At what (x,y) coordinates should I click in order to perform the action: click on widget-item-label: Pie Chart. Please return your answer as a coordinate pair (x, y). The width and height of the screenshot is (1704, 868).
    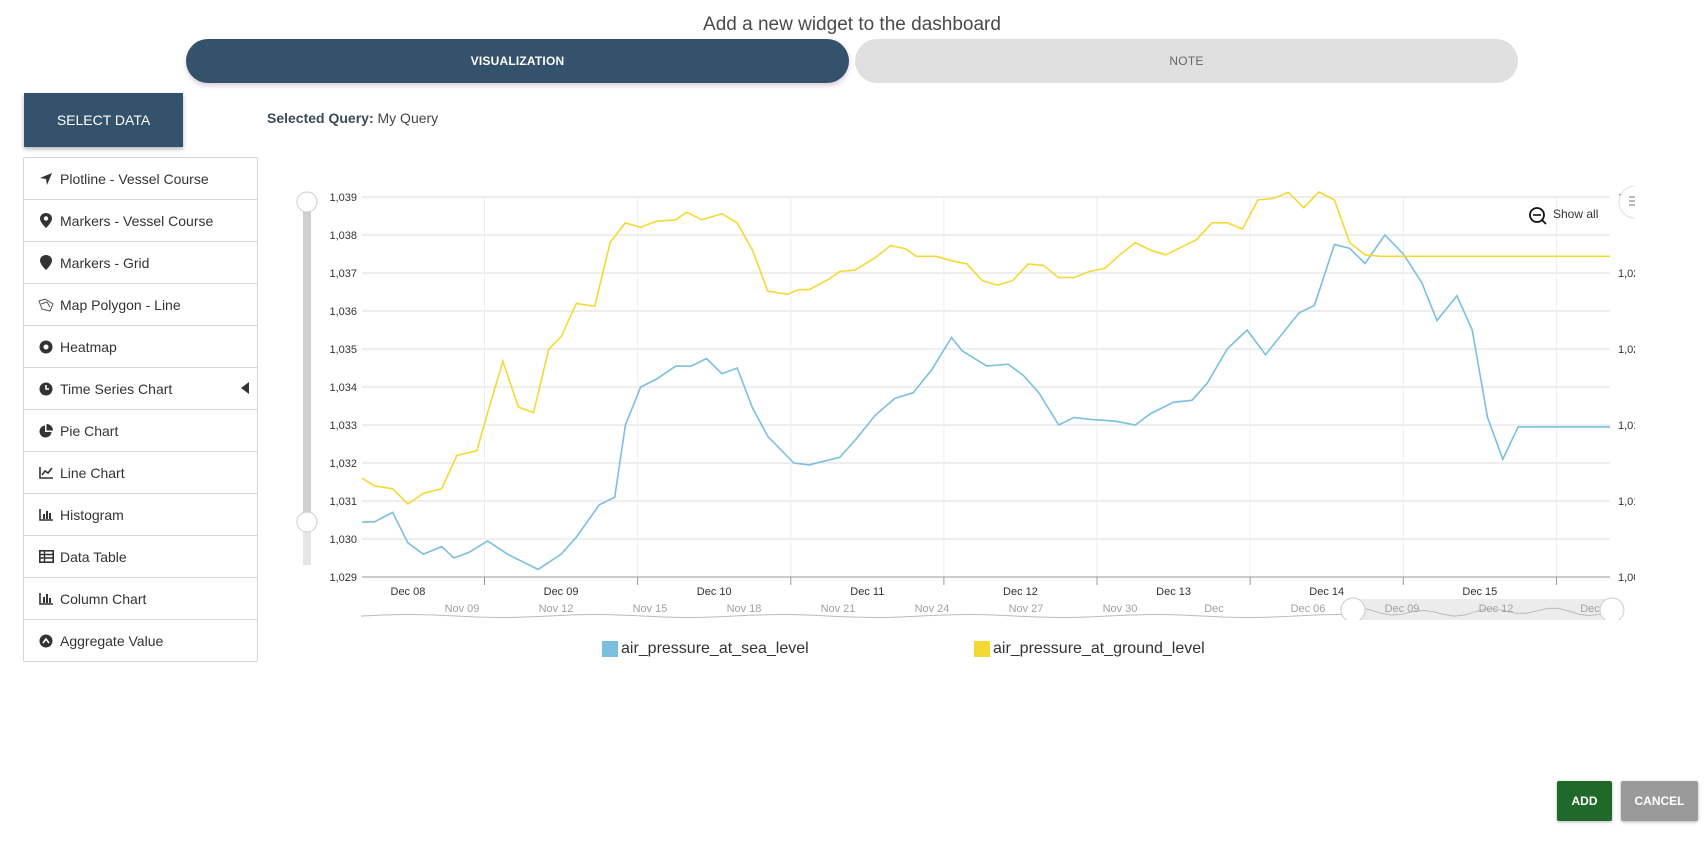
    Looking at the image, I should click on (89, 430).